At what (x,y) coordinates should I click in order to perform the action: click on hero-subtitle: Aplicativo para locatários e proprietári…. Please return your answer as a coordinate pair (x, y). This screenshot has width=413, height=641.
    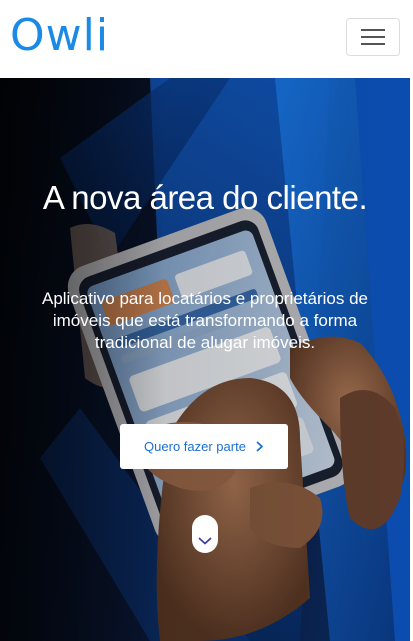
    Looking at the image, I should click on (204, 320).